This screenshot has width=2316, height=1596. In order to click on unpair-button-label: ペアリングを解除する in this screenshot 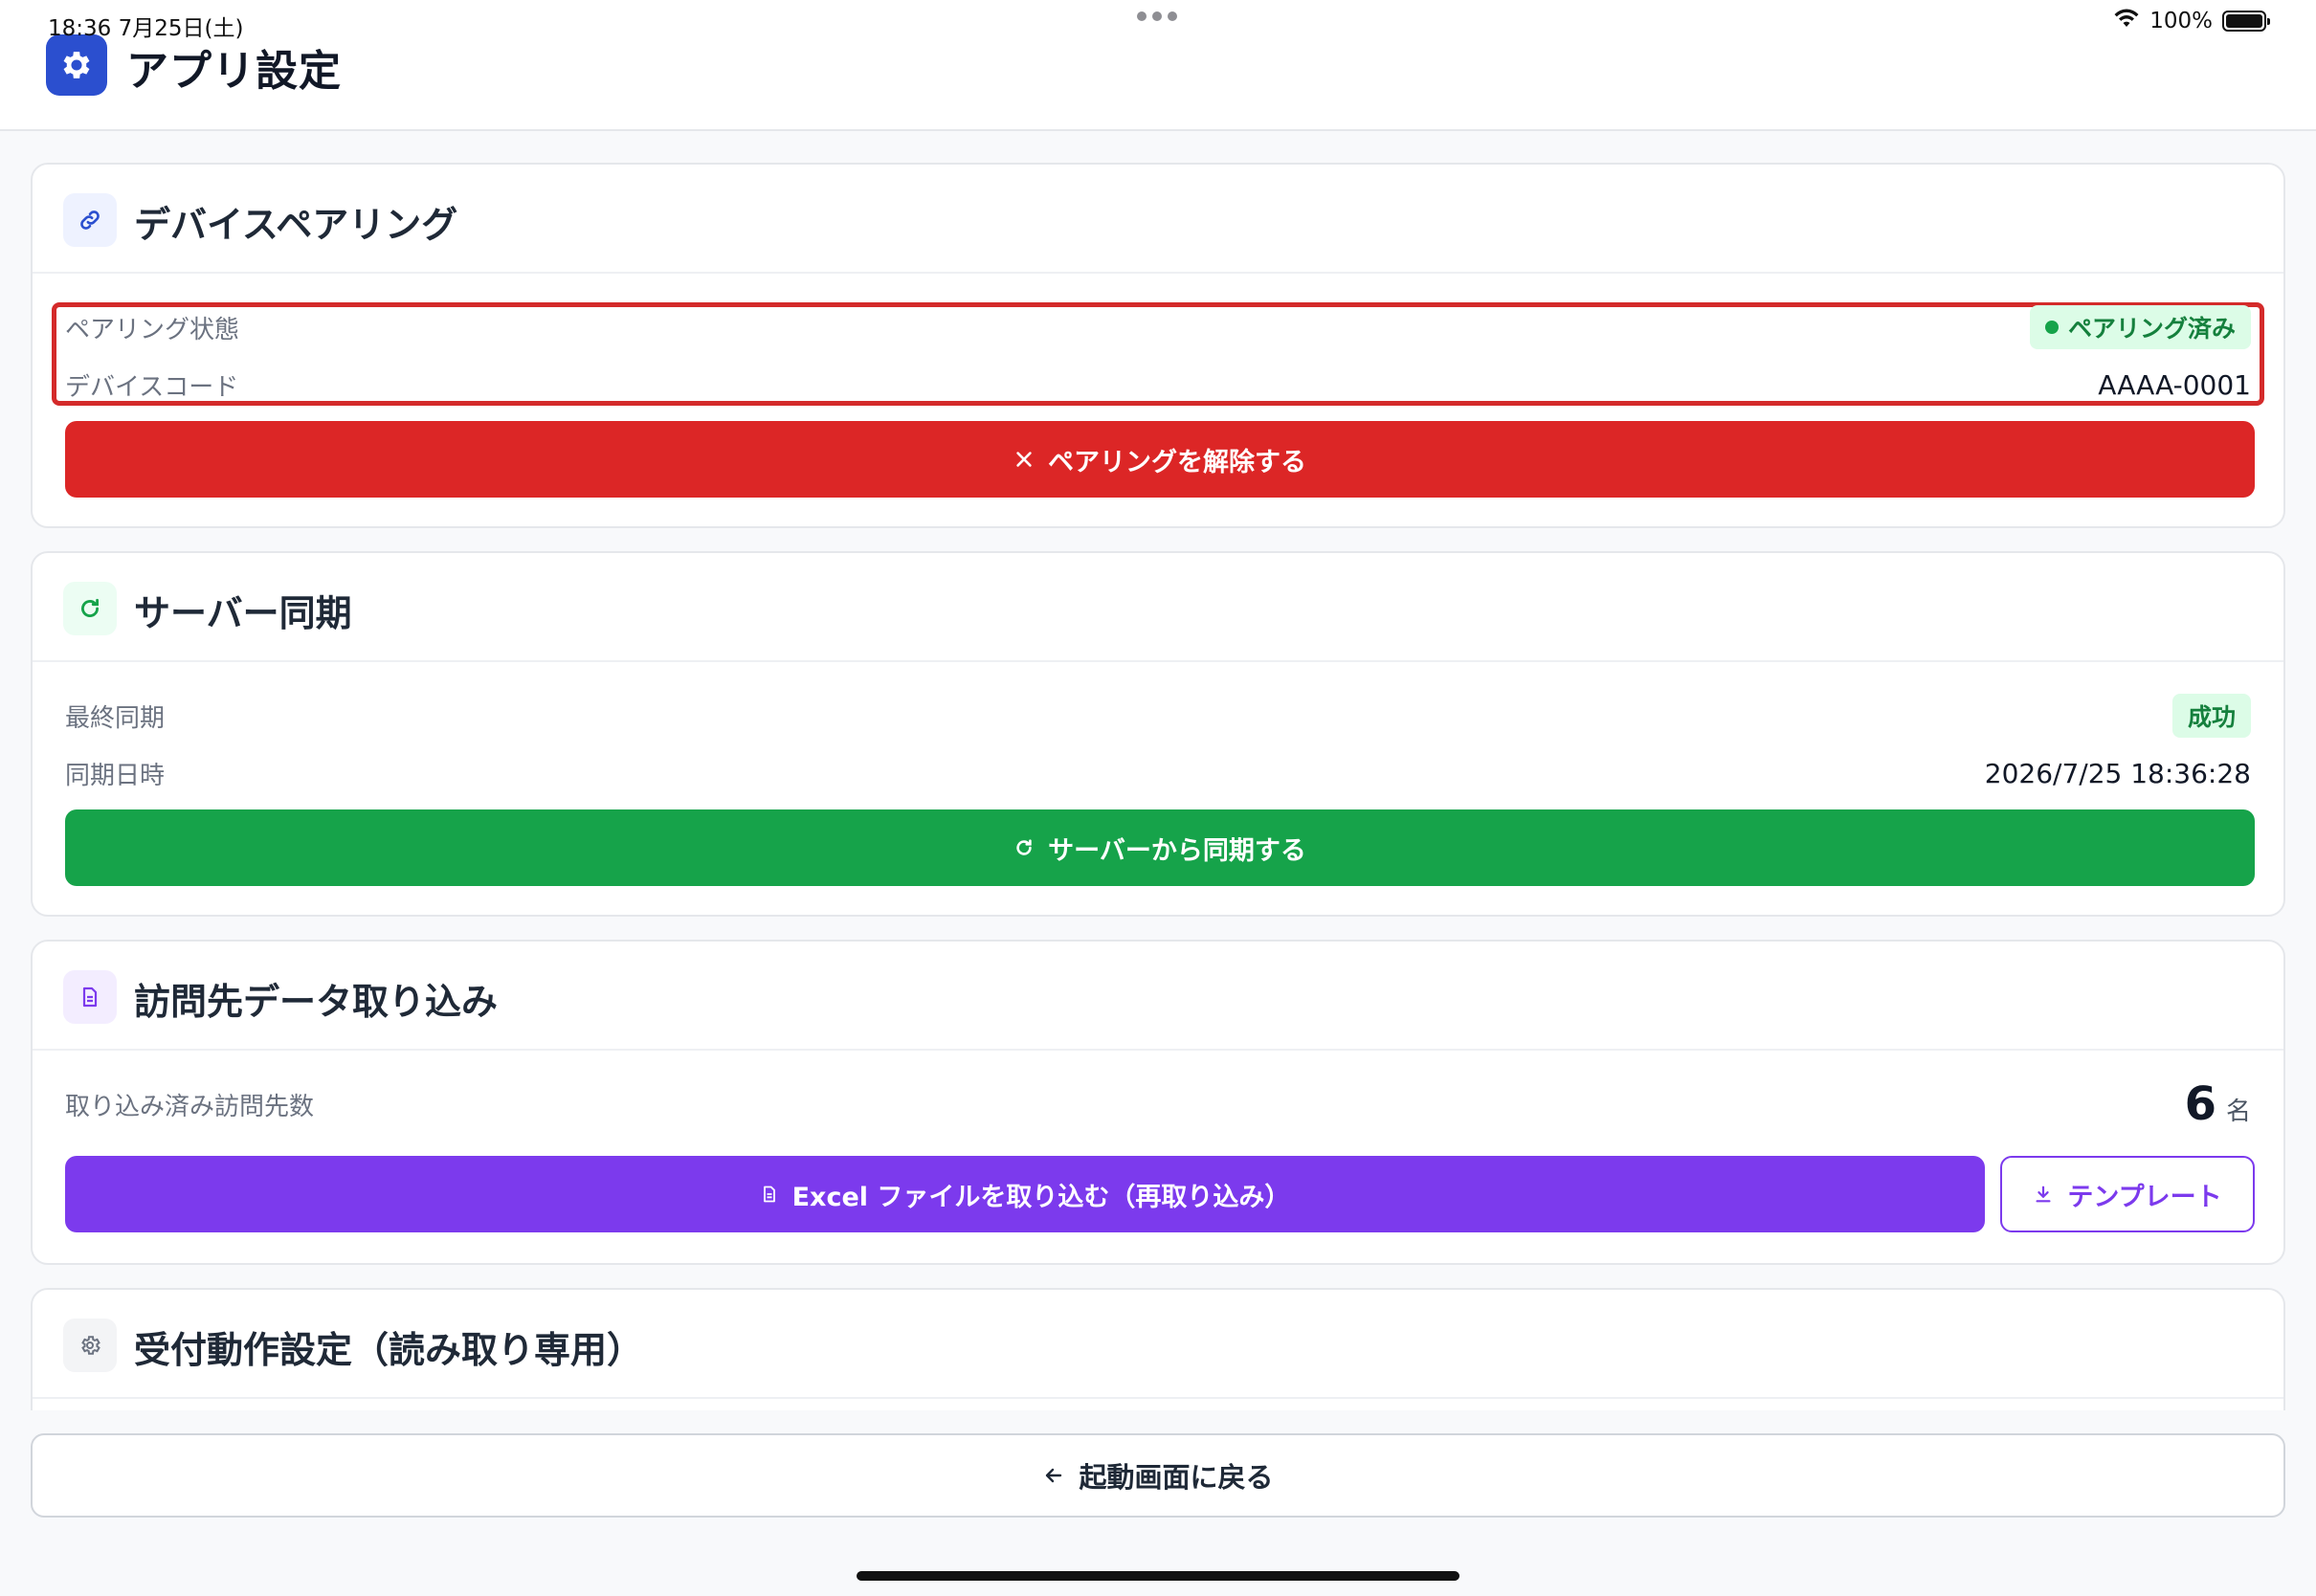, I will do `click(1177, 462)`.